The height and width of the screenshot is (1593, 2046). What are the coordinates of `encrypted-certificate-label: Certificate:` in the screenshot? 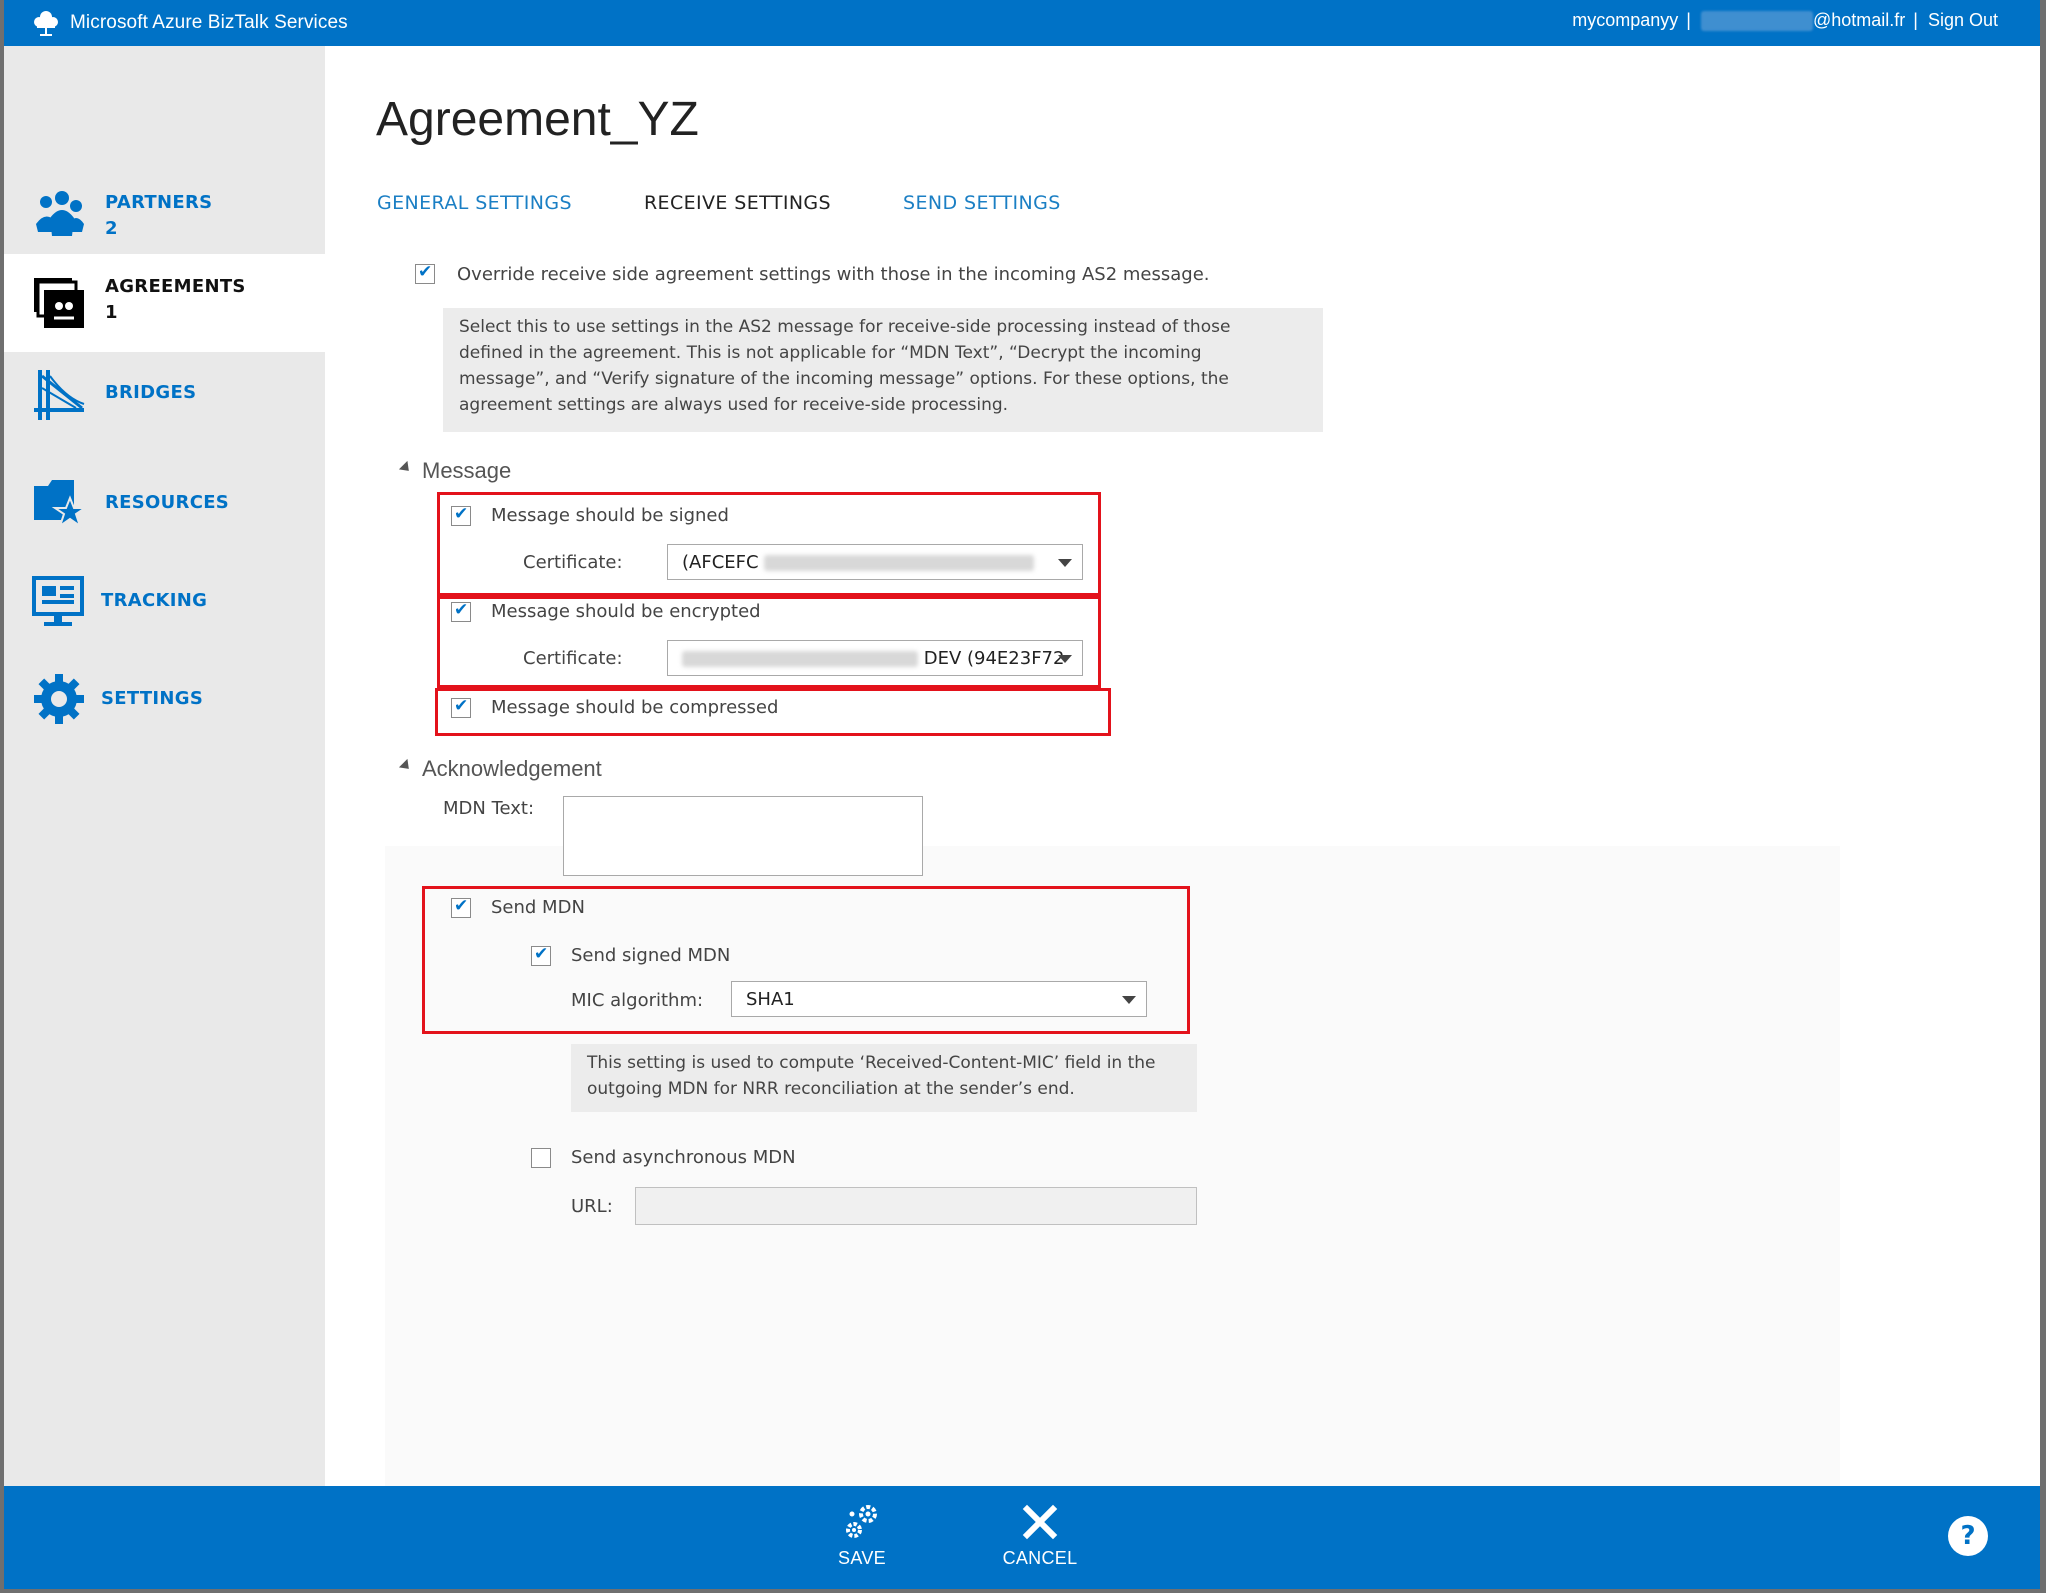 It's located at (573, 658).